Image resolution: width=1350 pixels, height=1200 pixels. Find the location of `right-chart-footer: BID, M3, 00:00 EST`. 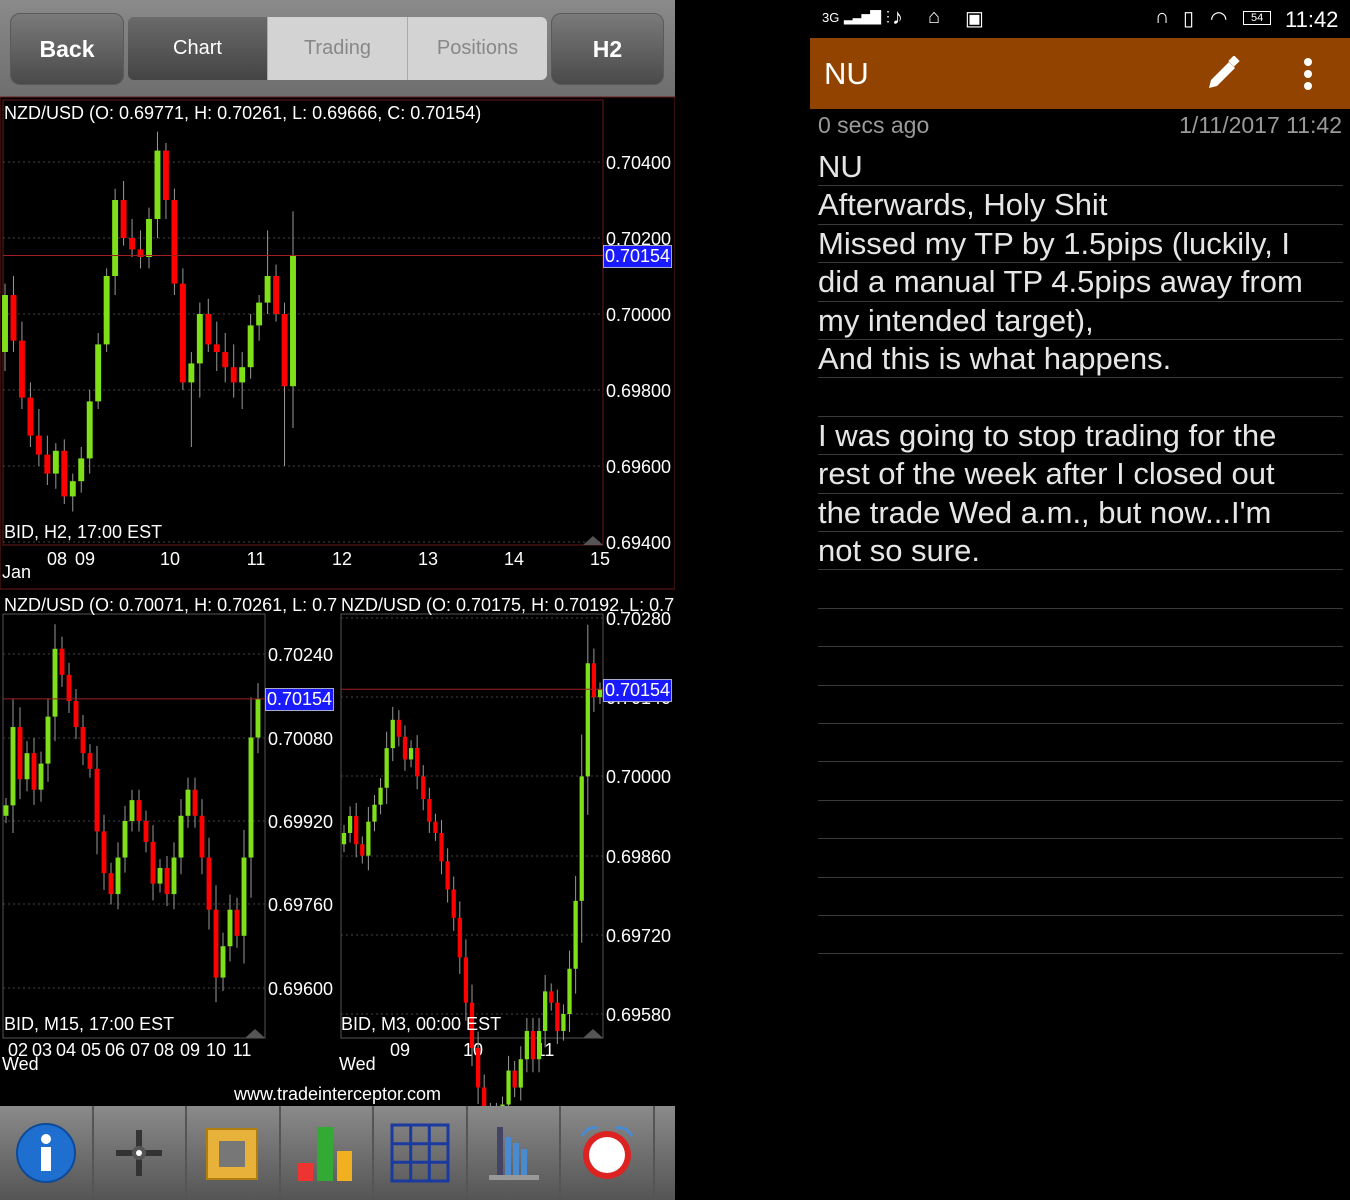

right-chart-footer: BID, M3, 00:00 EST is located at coordinates (421, 1024).